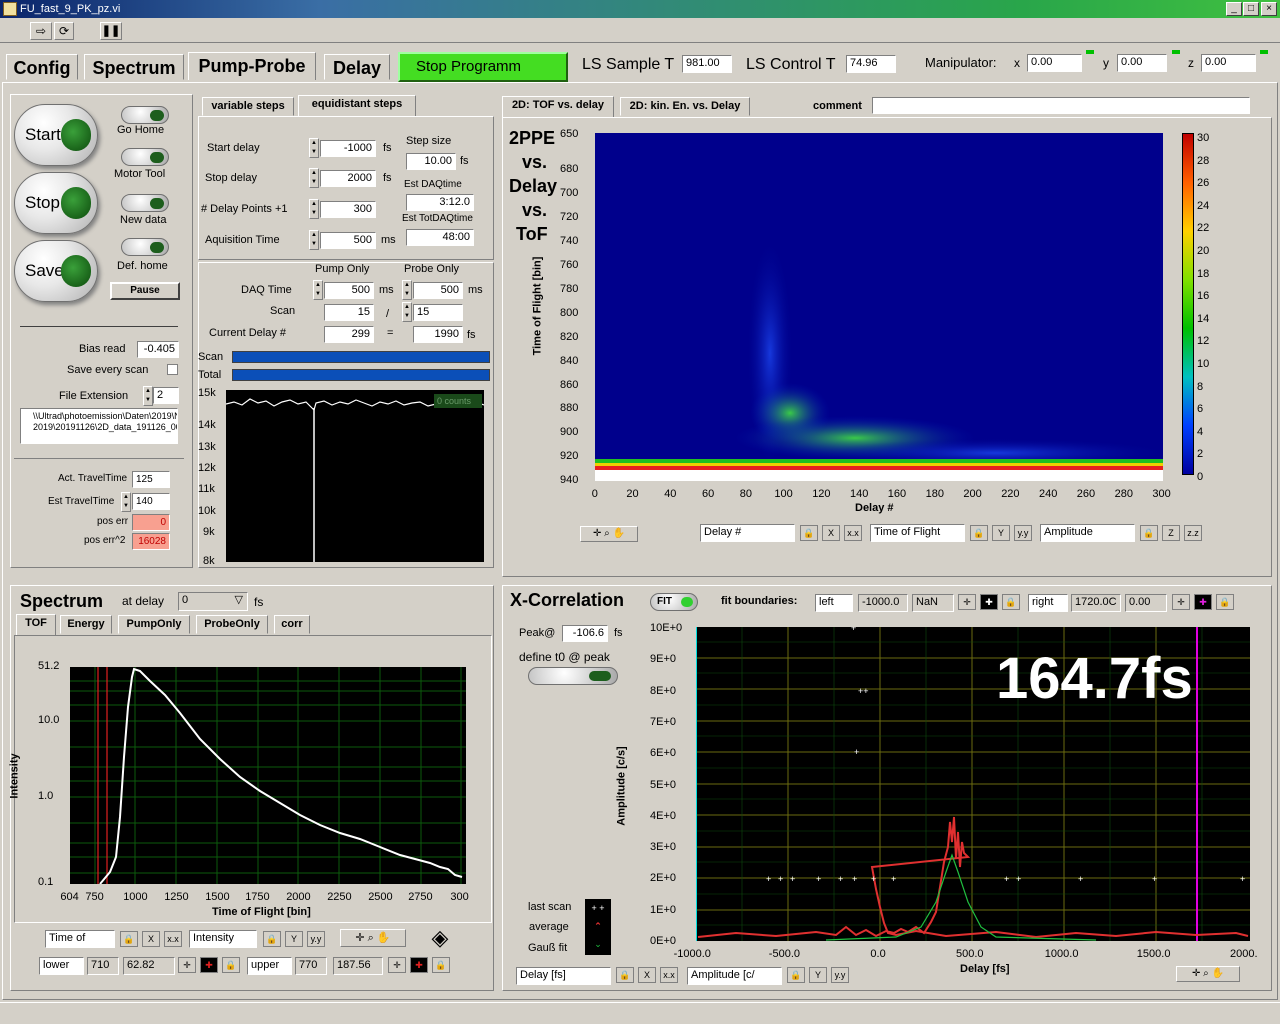 Image resolution: width=1280 pixels, height=1024 pixels. I want to click on tab-pump-probe: Pump-Probe, so click(252, 66).